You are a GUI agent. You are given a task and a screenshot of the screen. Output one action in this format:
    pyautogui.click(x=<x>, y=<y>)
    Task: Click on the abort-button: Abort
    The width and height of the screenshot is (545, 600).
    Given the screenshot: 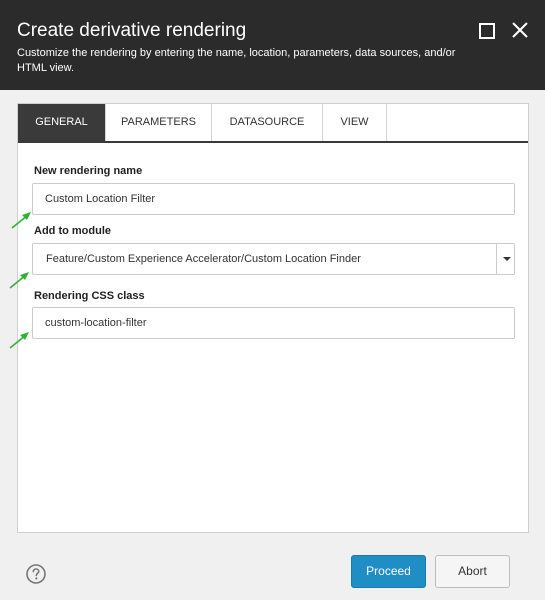 What is the action you would take?
    pyautogui.click(x=472, y=571)
    